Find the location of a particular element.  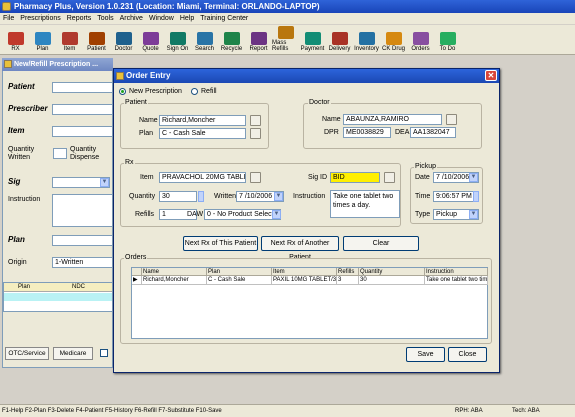

table-cell-instruction: Take one tablet two tim is located at coordinates (456, 280).